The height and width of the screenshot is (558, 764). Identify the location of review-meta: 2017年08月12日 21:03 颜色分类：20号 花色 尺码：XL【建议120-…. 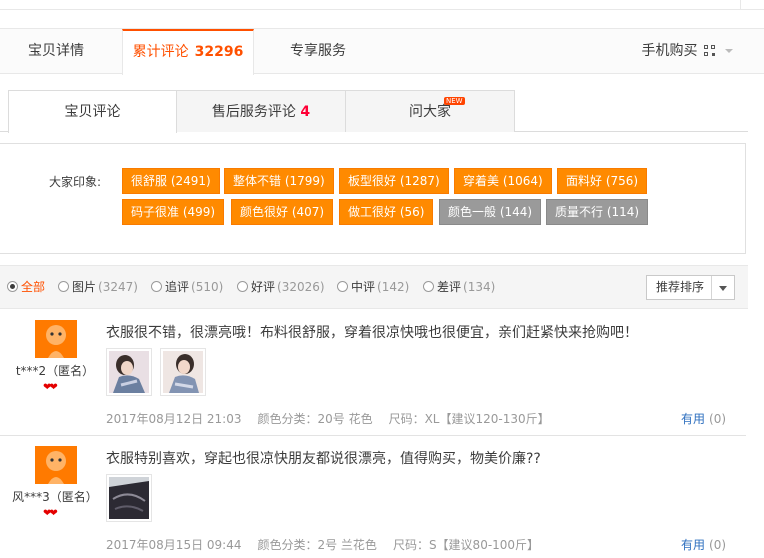
(336, 418).